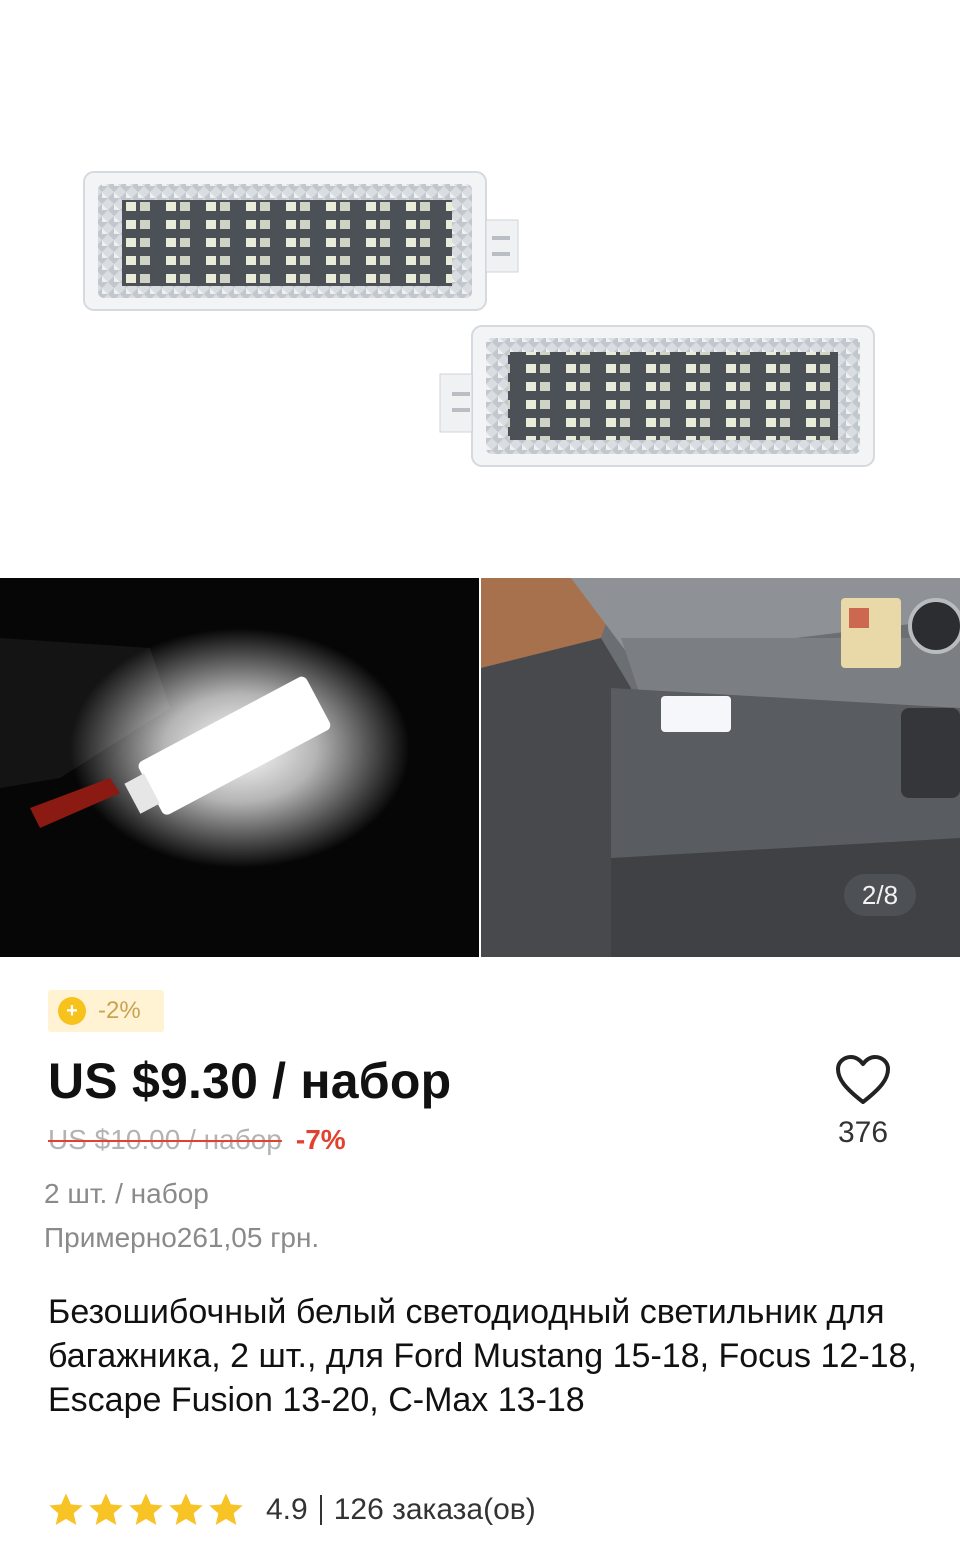 Image resolution: width=960 pixels, height=1557 pixels. Describe the element at coordinates (126, 1193) in the screenshot. I see `quantity-per-set: 2 шт. / набор` at that location.